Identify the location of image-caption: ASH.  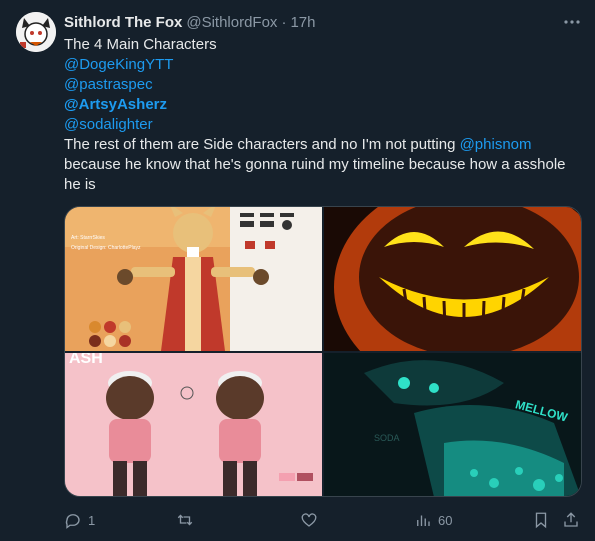
(86, 360).